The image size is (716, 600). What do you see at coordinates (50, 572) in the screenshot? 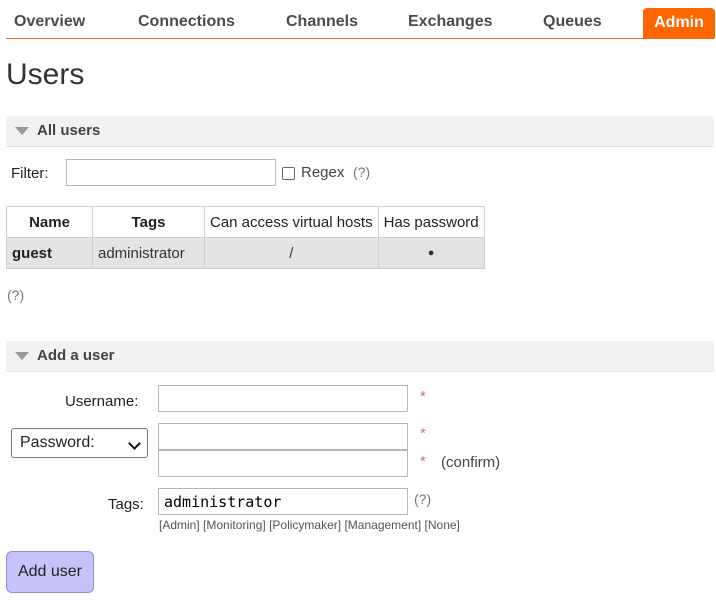
I see `add-user-button: Add user` at bounding box center [50, 572].